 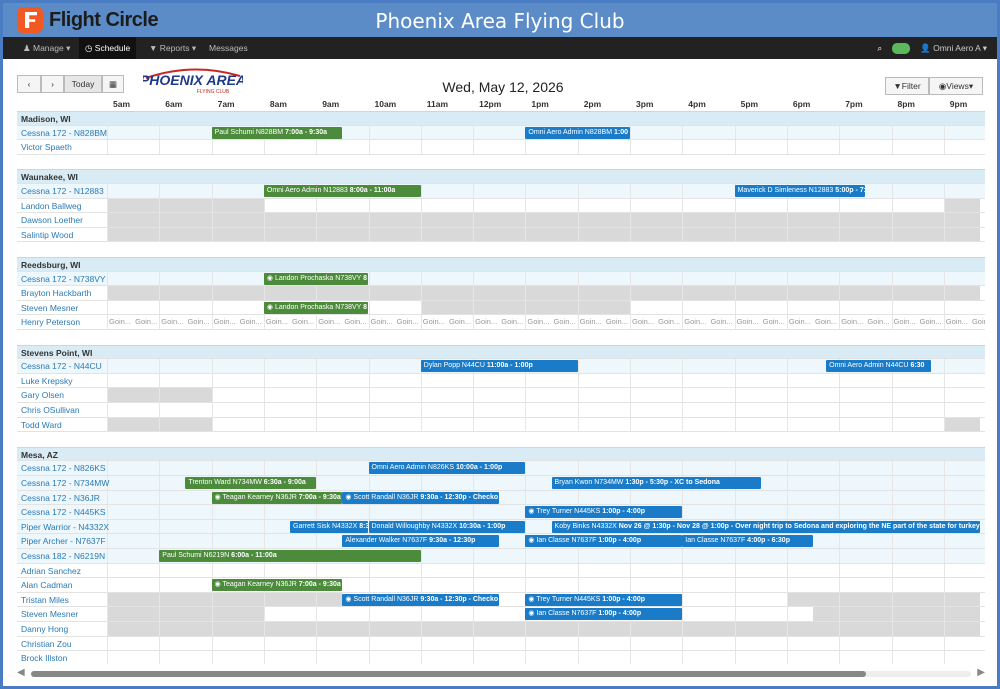 What do you see at coordinates (447, 526) in the screenshot?
I see `reservation-block: Donald Willoughby N4332X 10:30a - 1:00p` at bounding box center [447, 526].